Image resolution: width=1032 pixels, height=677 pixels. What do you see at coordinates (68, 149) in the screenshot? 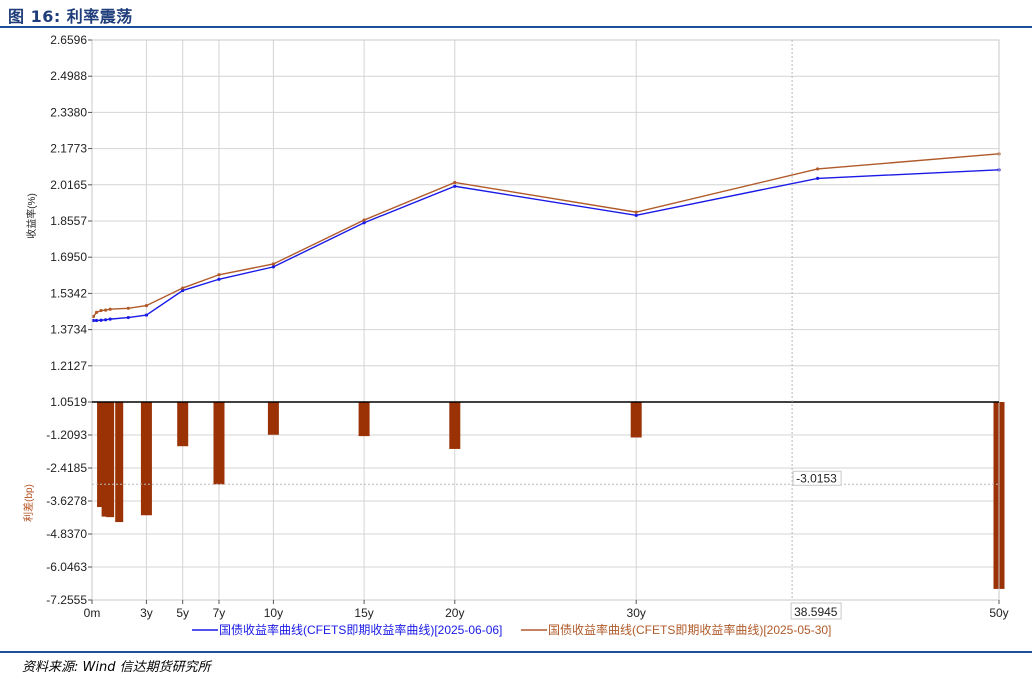
I see `y-tick-label: 2.1773` at bounding box center [68, 149].